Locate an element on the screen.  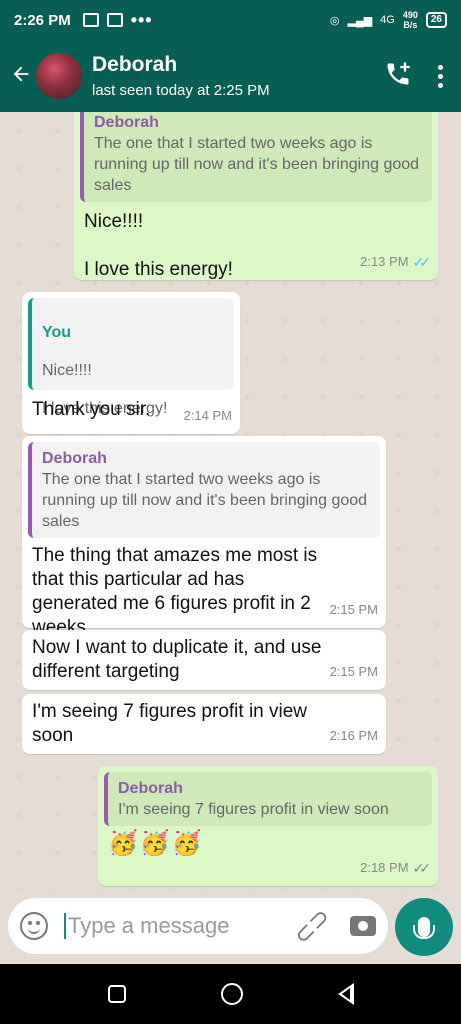
chat-header: Deborah last seen today at 2:25 PM is located at coordinates (230, 76).